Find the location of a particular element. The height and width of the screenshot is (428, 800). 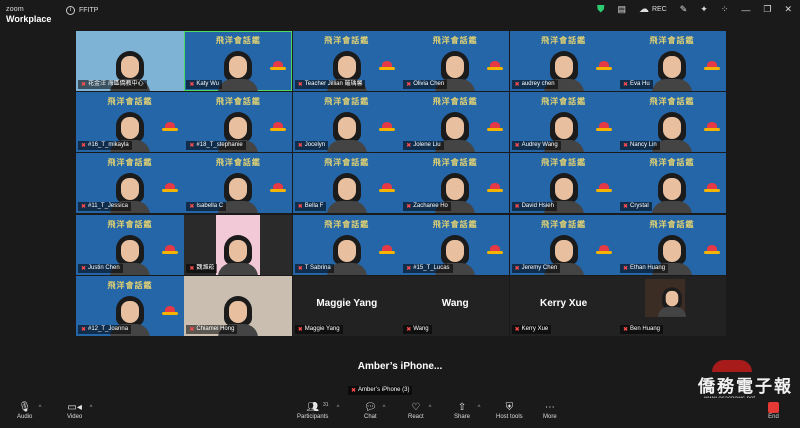

cloud-icon: ☁ is located at coordinates (643, 9).